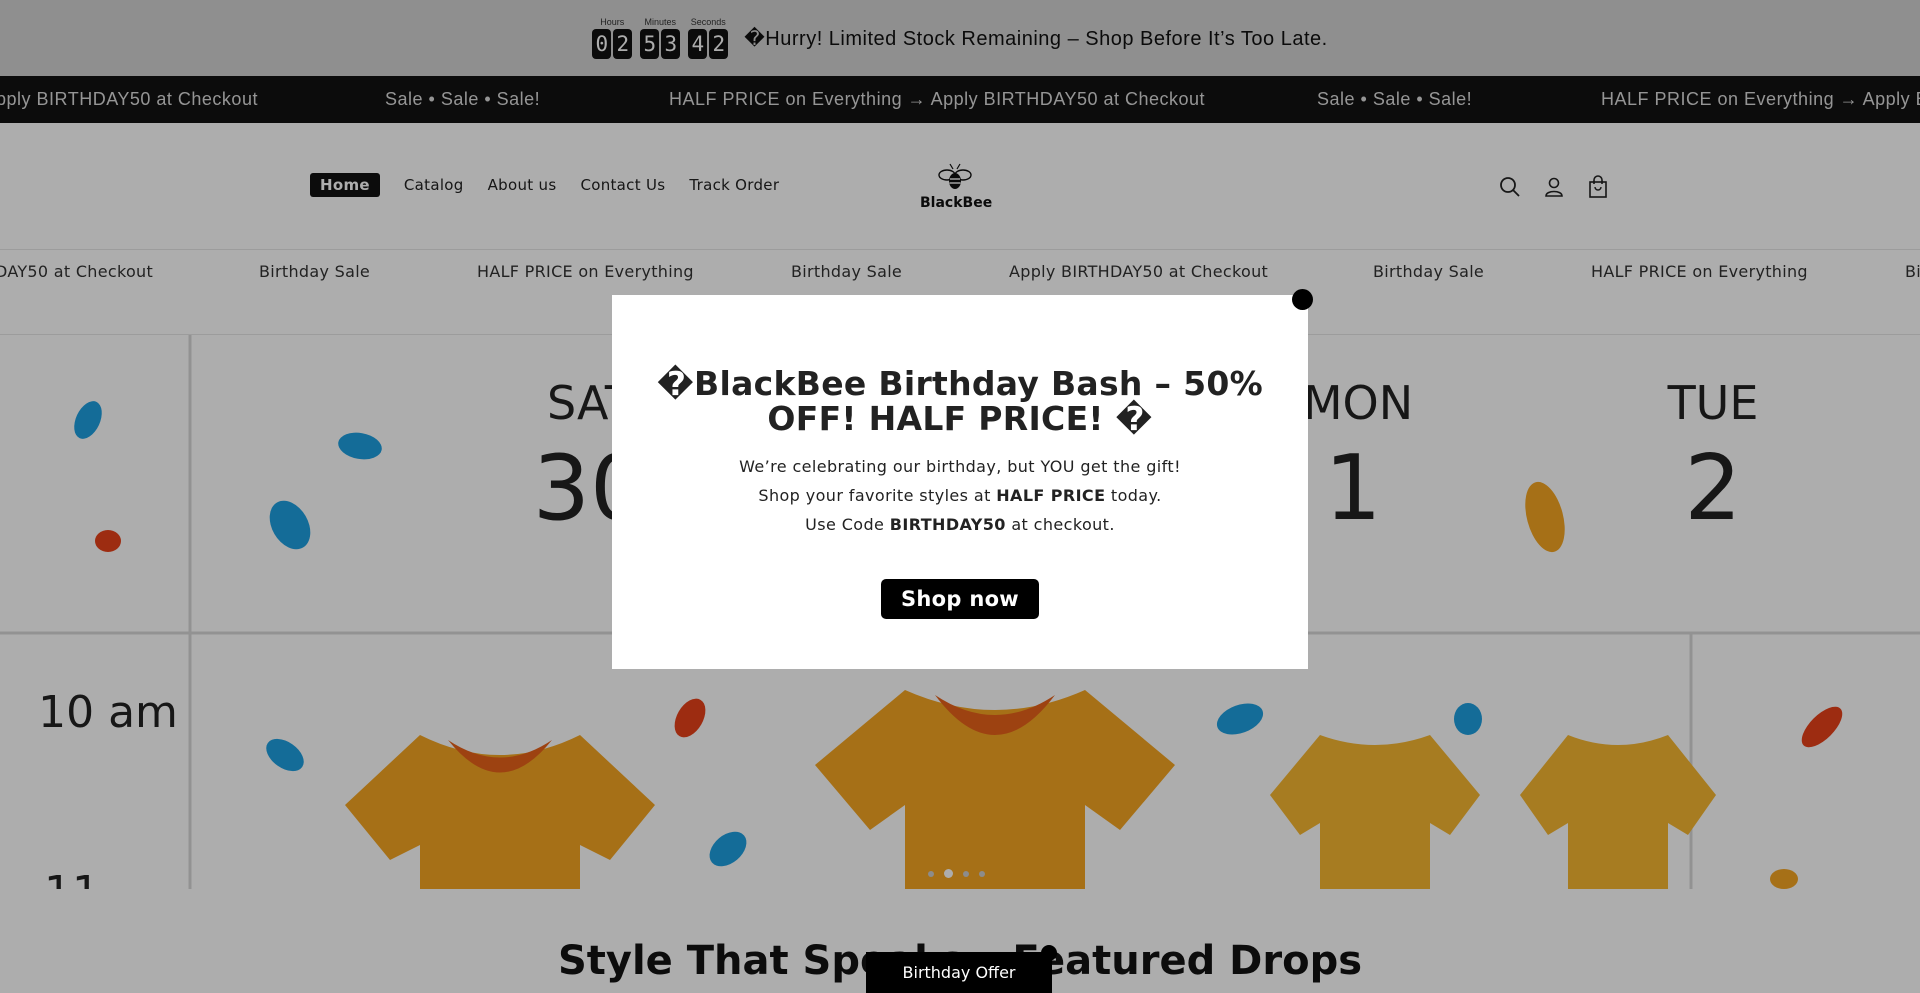 The height and width of the screenshot is (993, 1920). Describe the element at coordinates (959, 972) in the screenshot. I see `birthday-offer-tab: Birthday Offer` at that location.